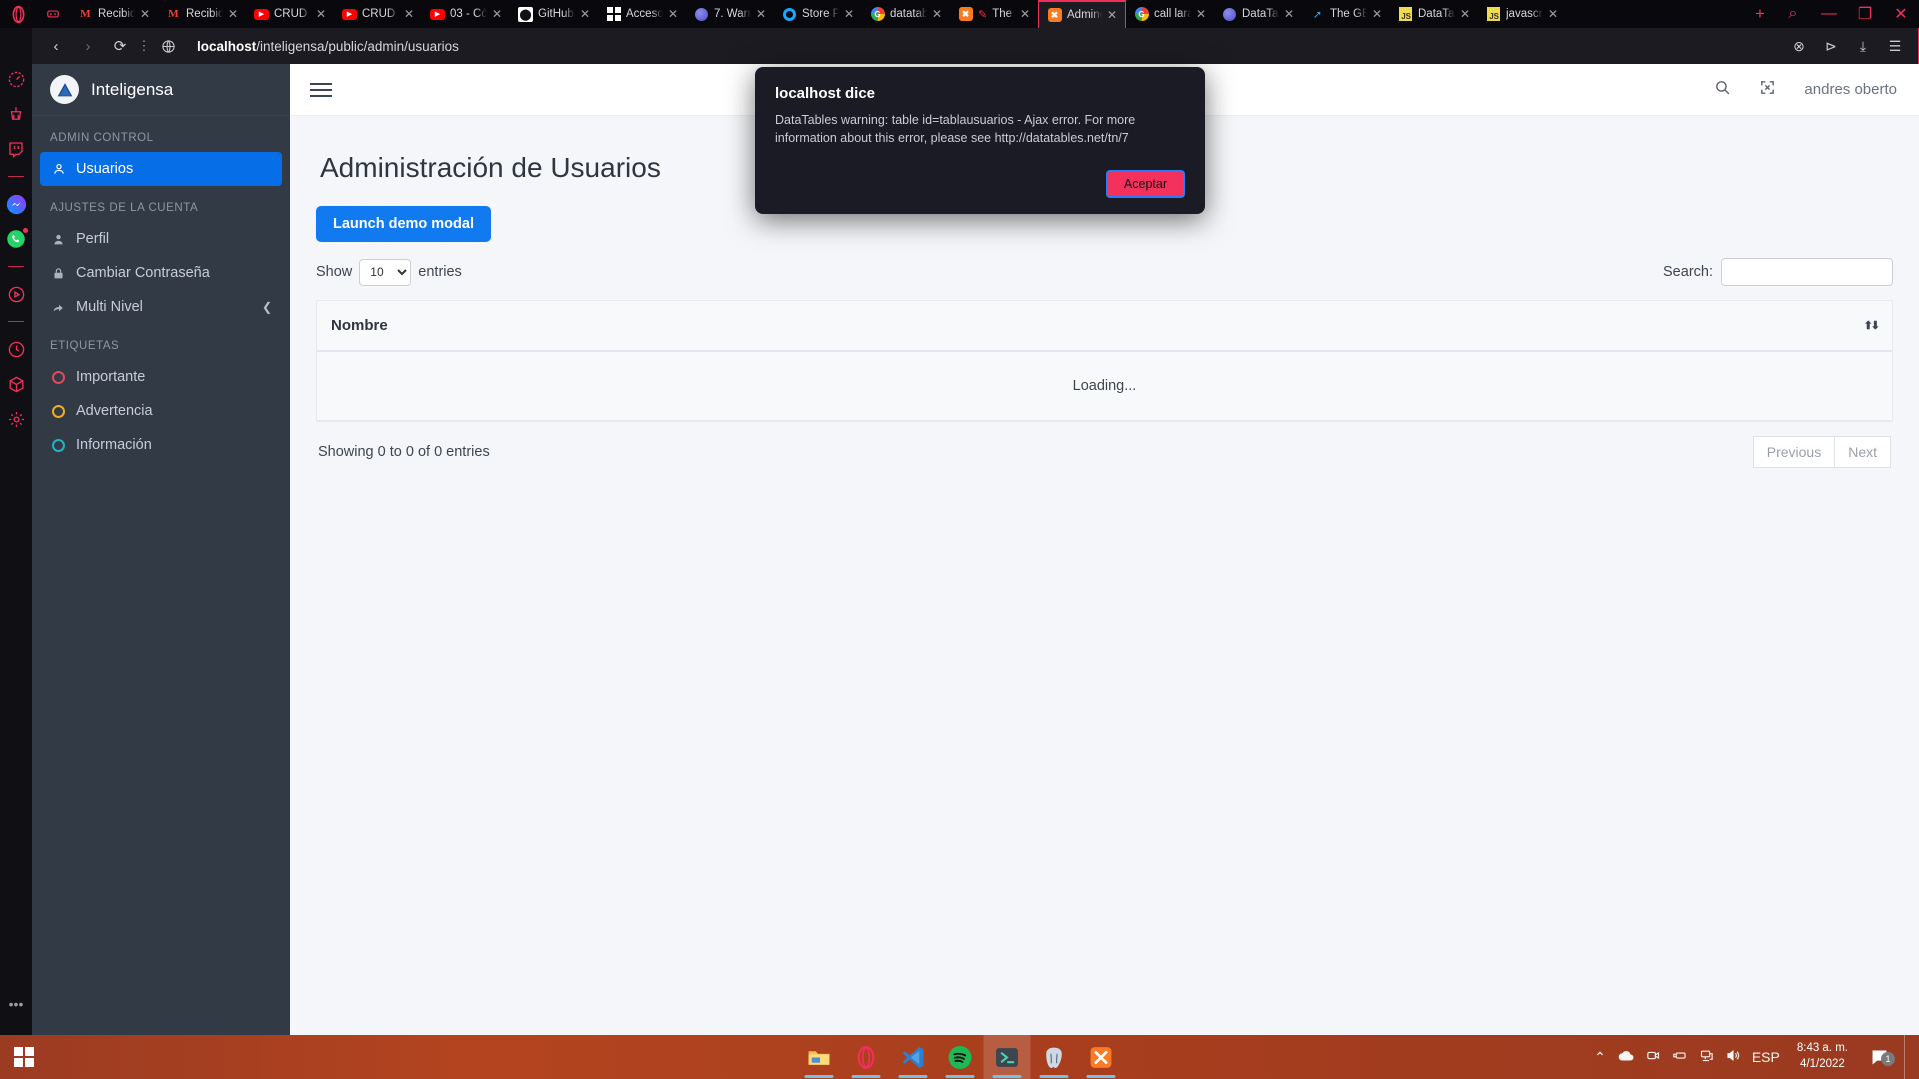 This screenshot has height=1079, width=1919. I want to click on column-header-nombre: Nombre, so click(359, 325).